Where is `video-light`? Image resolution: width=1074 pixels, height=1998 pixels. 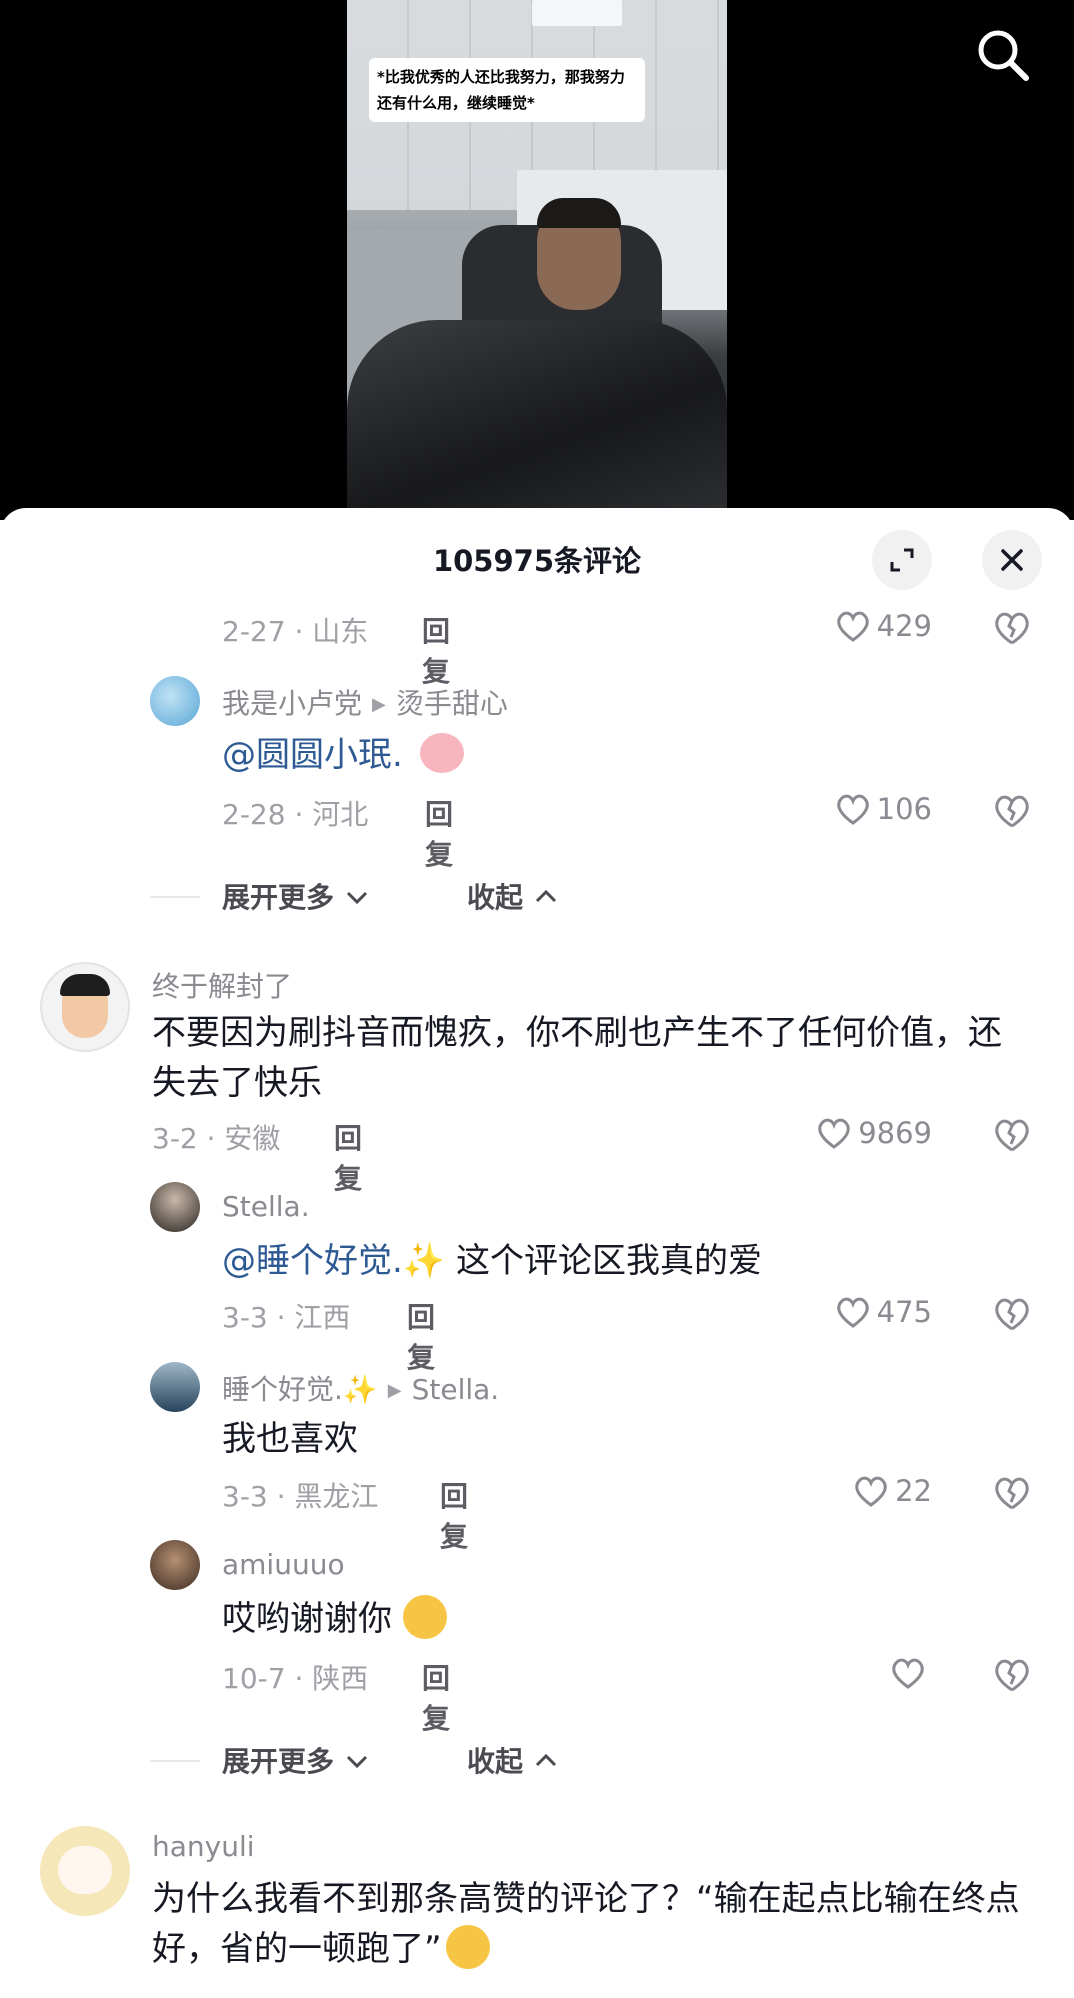
video-light is located at coordinates (577, 13).